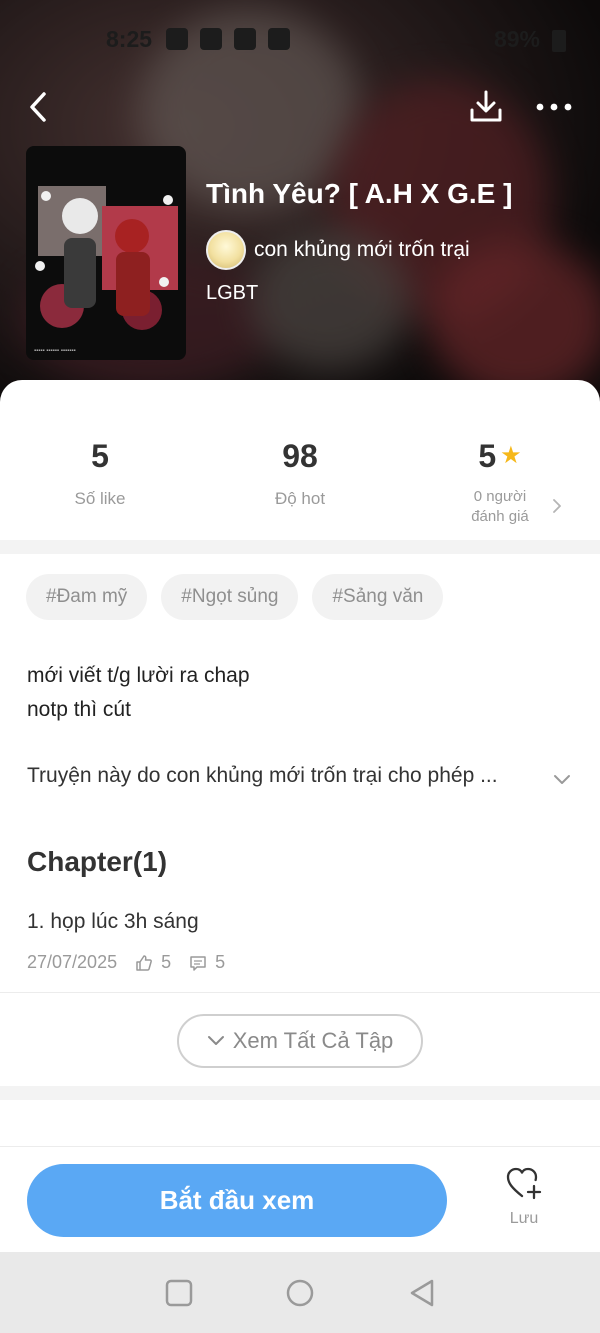  What do you see at coordinates (100, 498) in the screenshot?
I see `likes-label: Số like` at bounding box center [100, 498].